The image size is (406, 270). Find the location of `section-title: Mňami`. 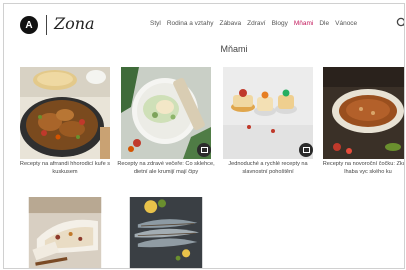

section-title: Mňami is located at coordinates (234, 49).